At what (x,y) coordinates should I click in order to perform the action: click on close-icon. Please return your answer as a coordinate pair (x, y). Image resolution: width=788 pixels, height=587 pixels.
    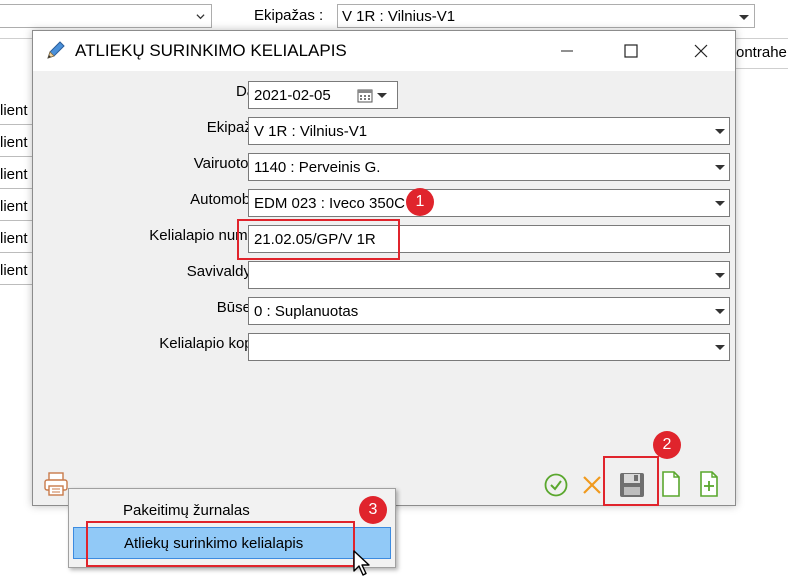
    Looking at the image, I should click on (701, 51).